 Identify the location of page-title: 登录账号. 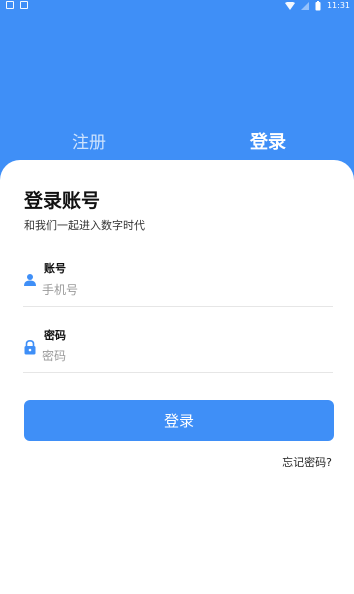
(62, 201).